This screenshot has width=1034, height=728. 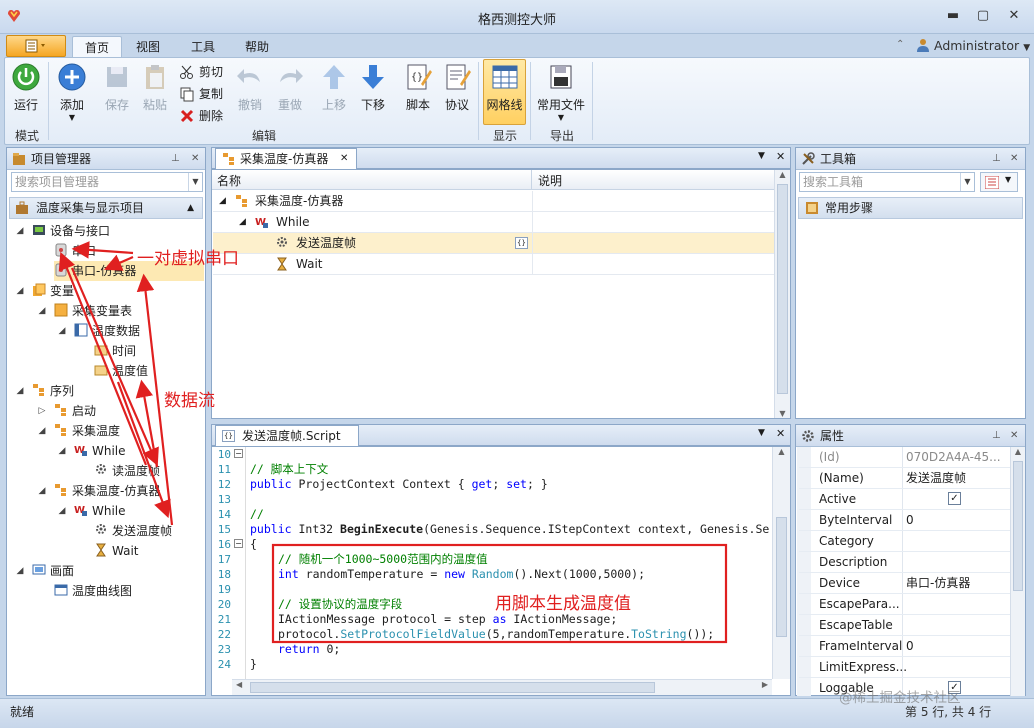 I want to click on watermark: @稀土掘金技术社区, so click(x=900, y=698).